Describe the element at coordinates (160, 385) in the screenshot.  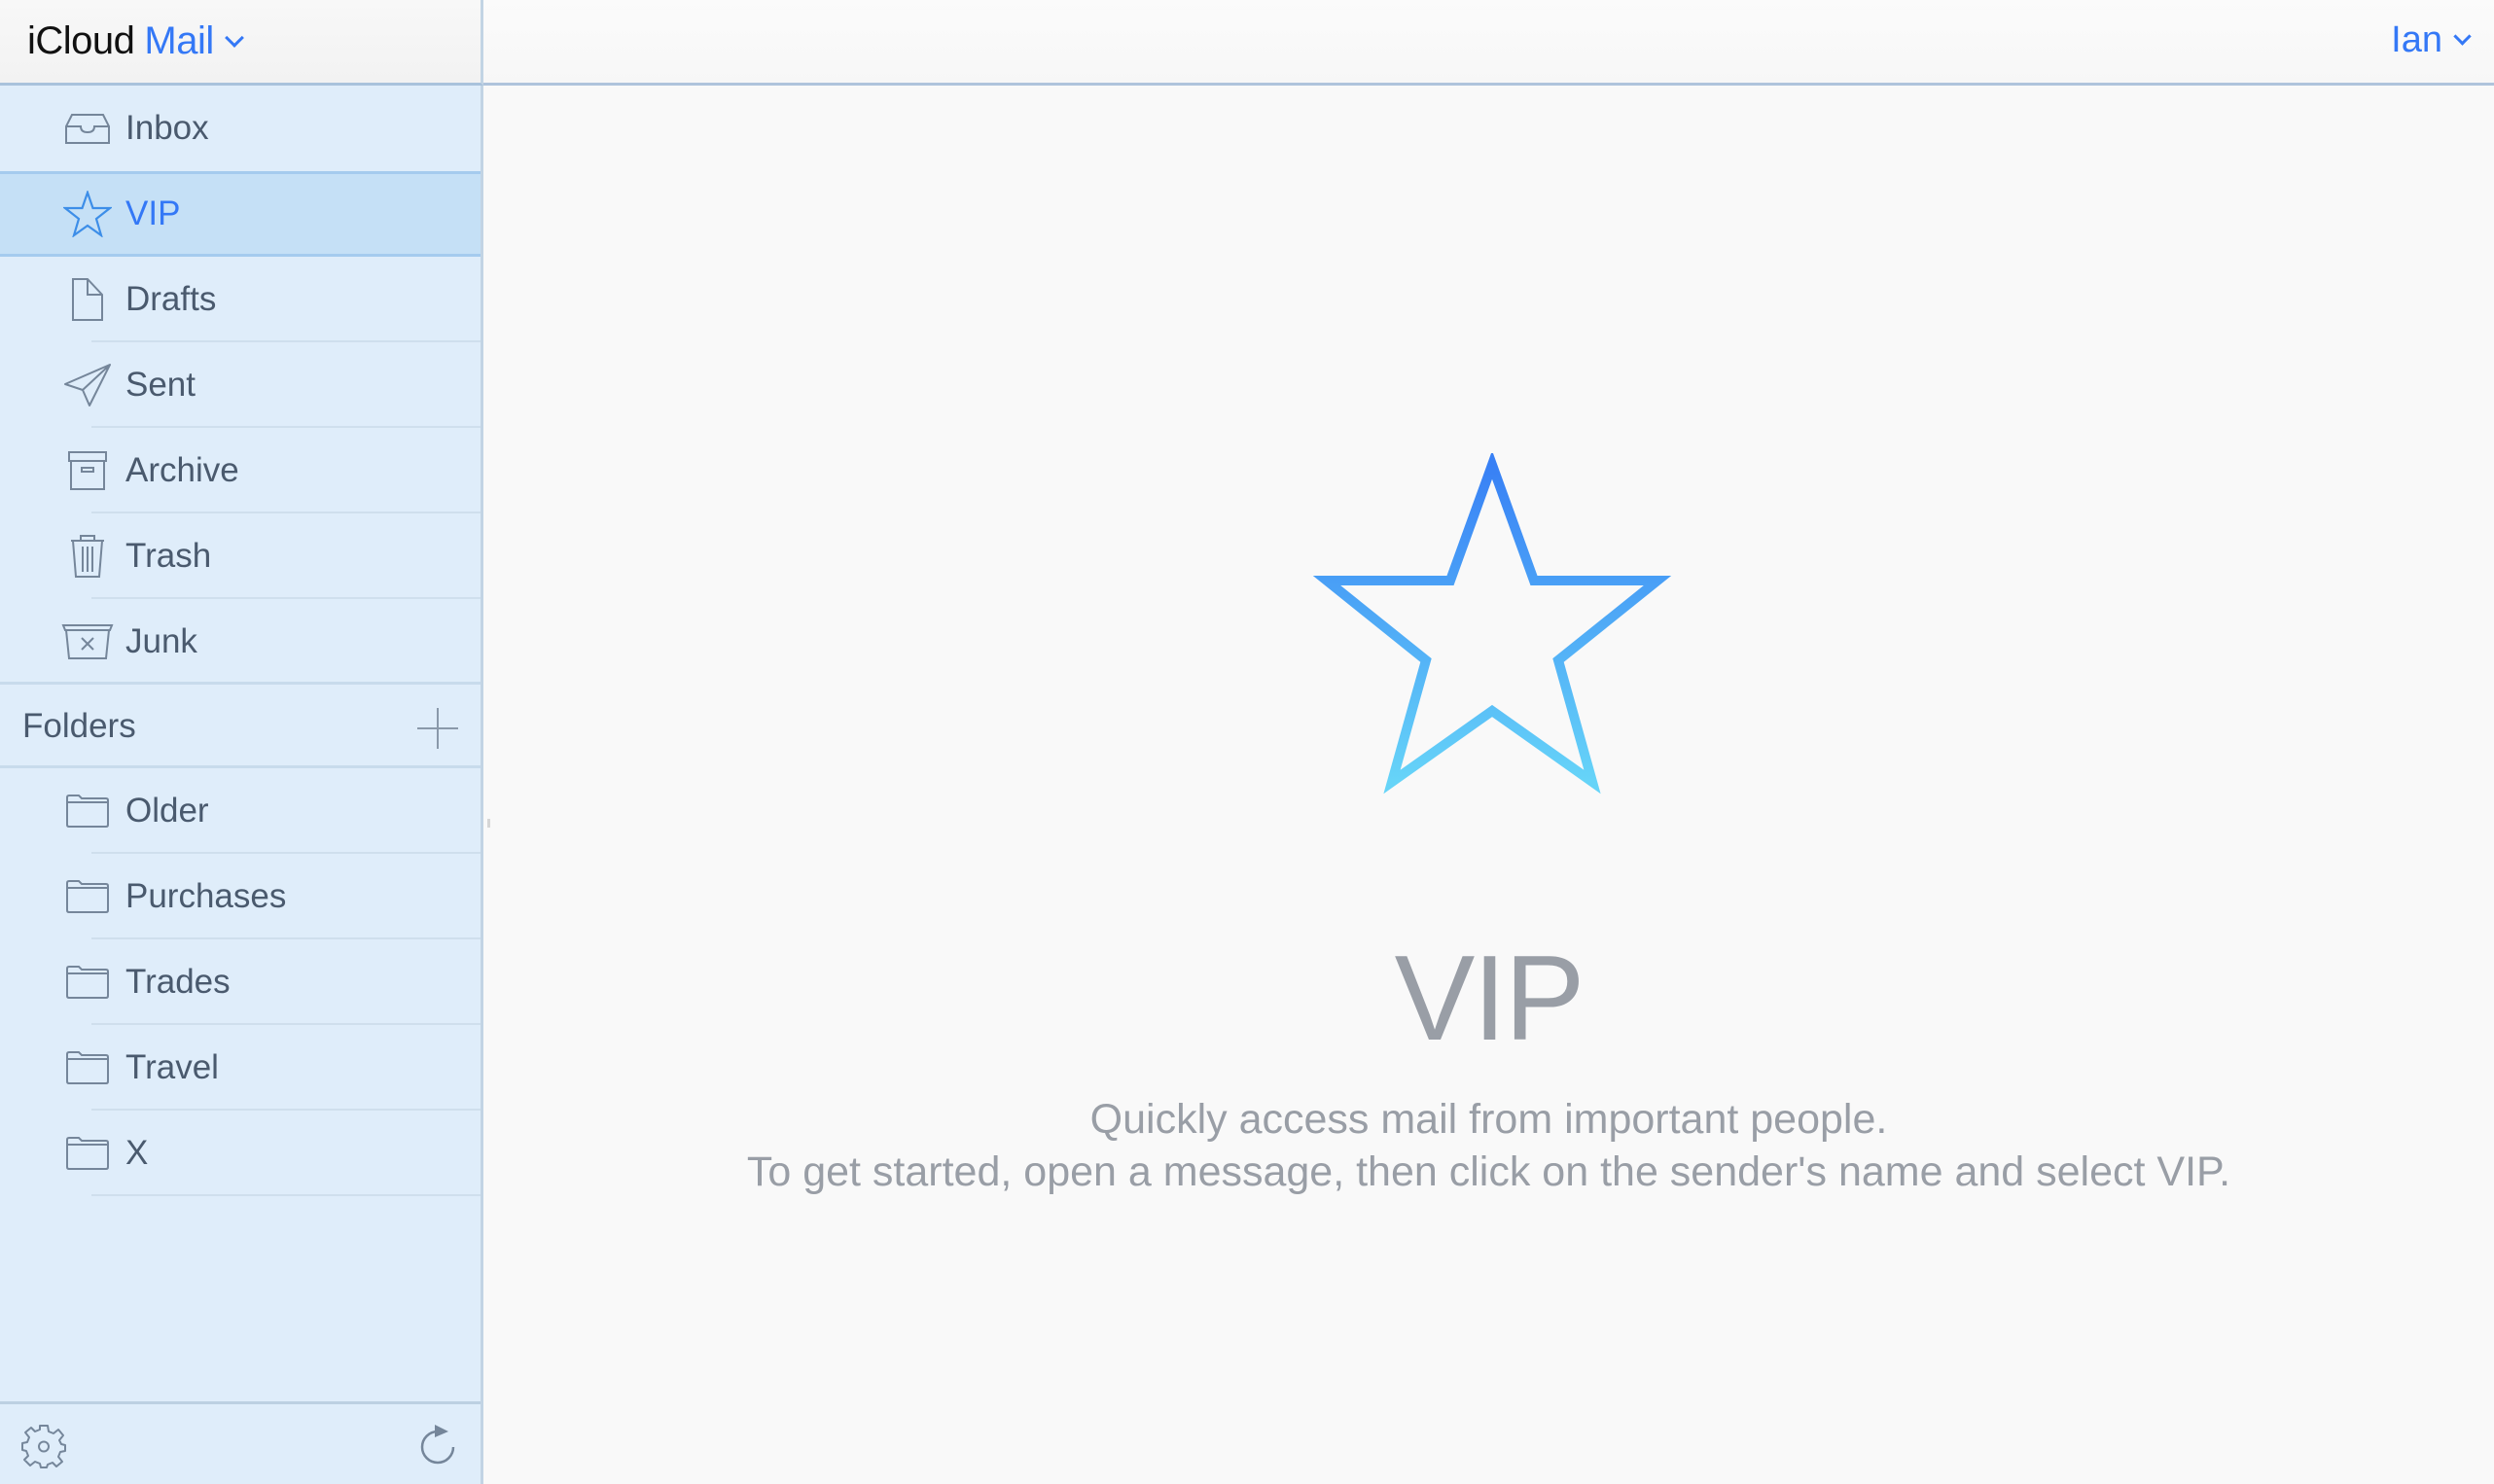
I see `sidebar-item-label: Sent` at that location.